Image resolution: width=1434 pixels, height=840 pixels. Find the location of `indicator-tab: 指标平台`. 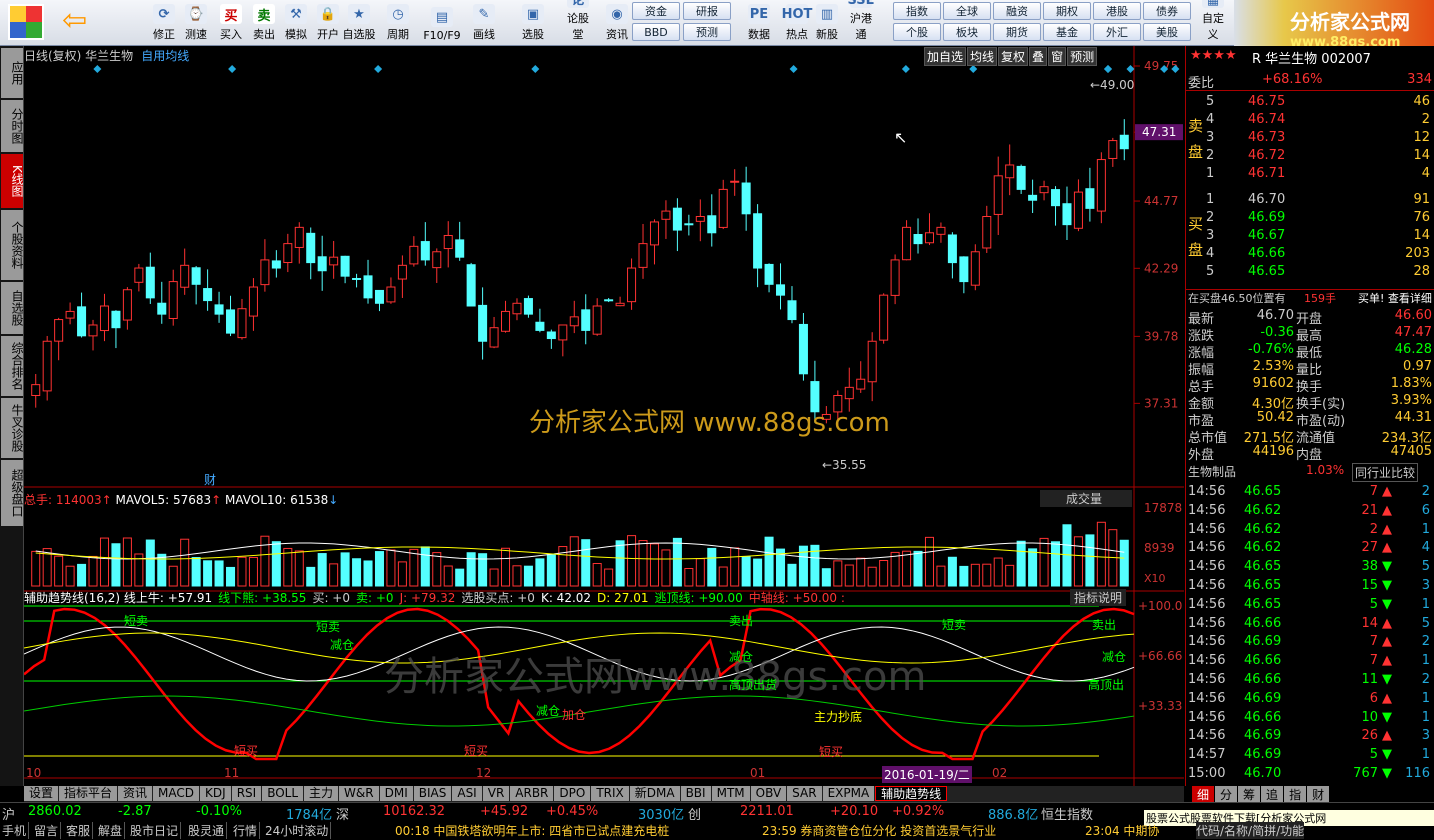

indicator-tab: 指标平台 is located at coordinates (88, 793).